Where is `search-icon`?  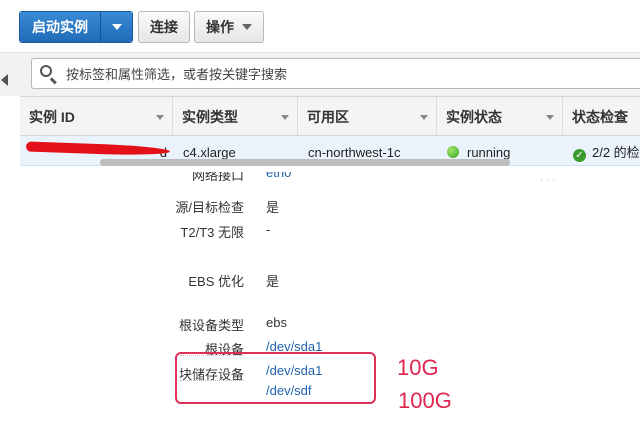
search-icon is located at coordinates (49, 74).